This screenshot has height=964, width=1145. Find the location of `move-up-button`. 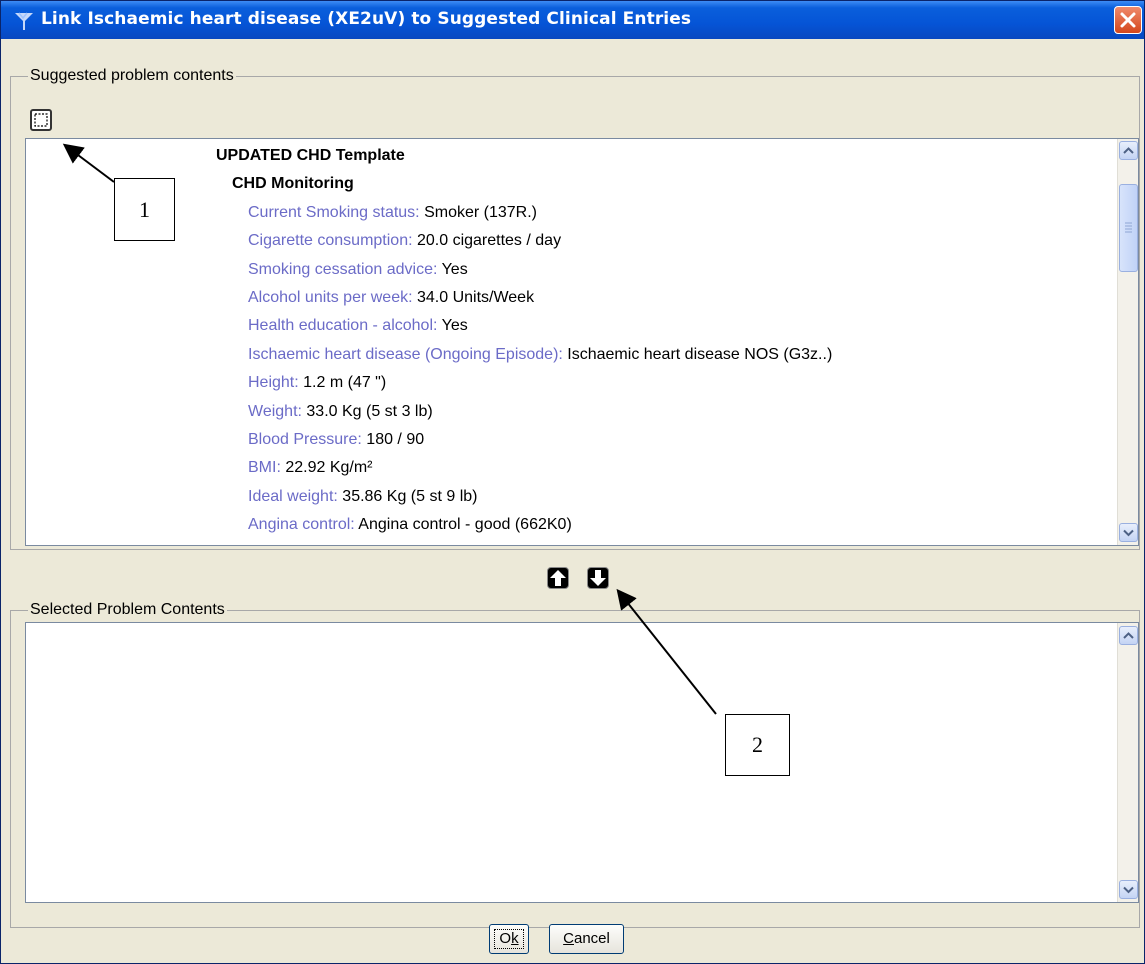

move-up-button is located at coordinates (558, 578).